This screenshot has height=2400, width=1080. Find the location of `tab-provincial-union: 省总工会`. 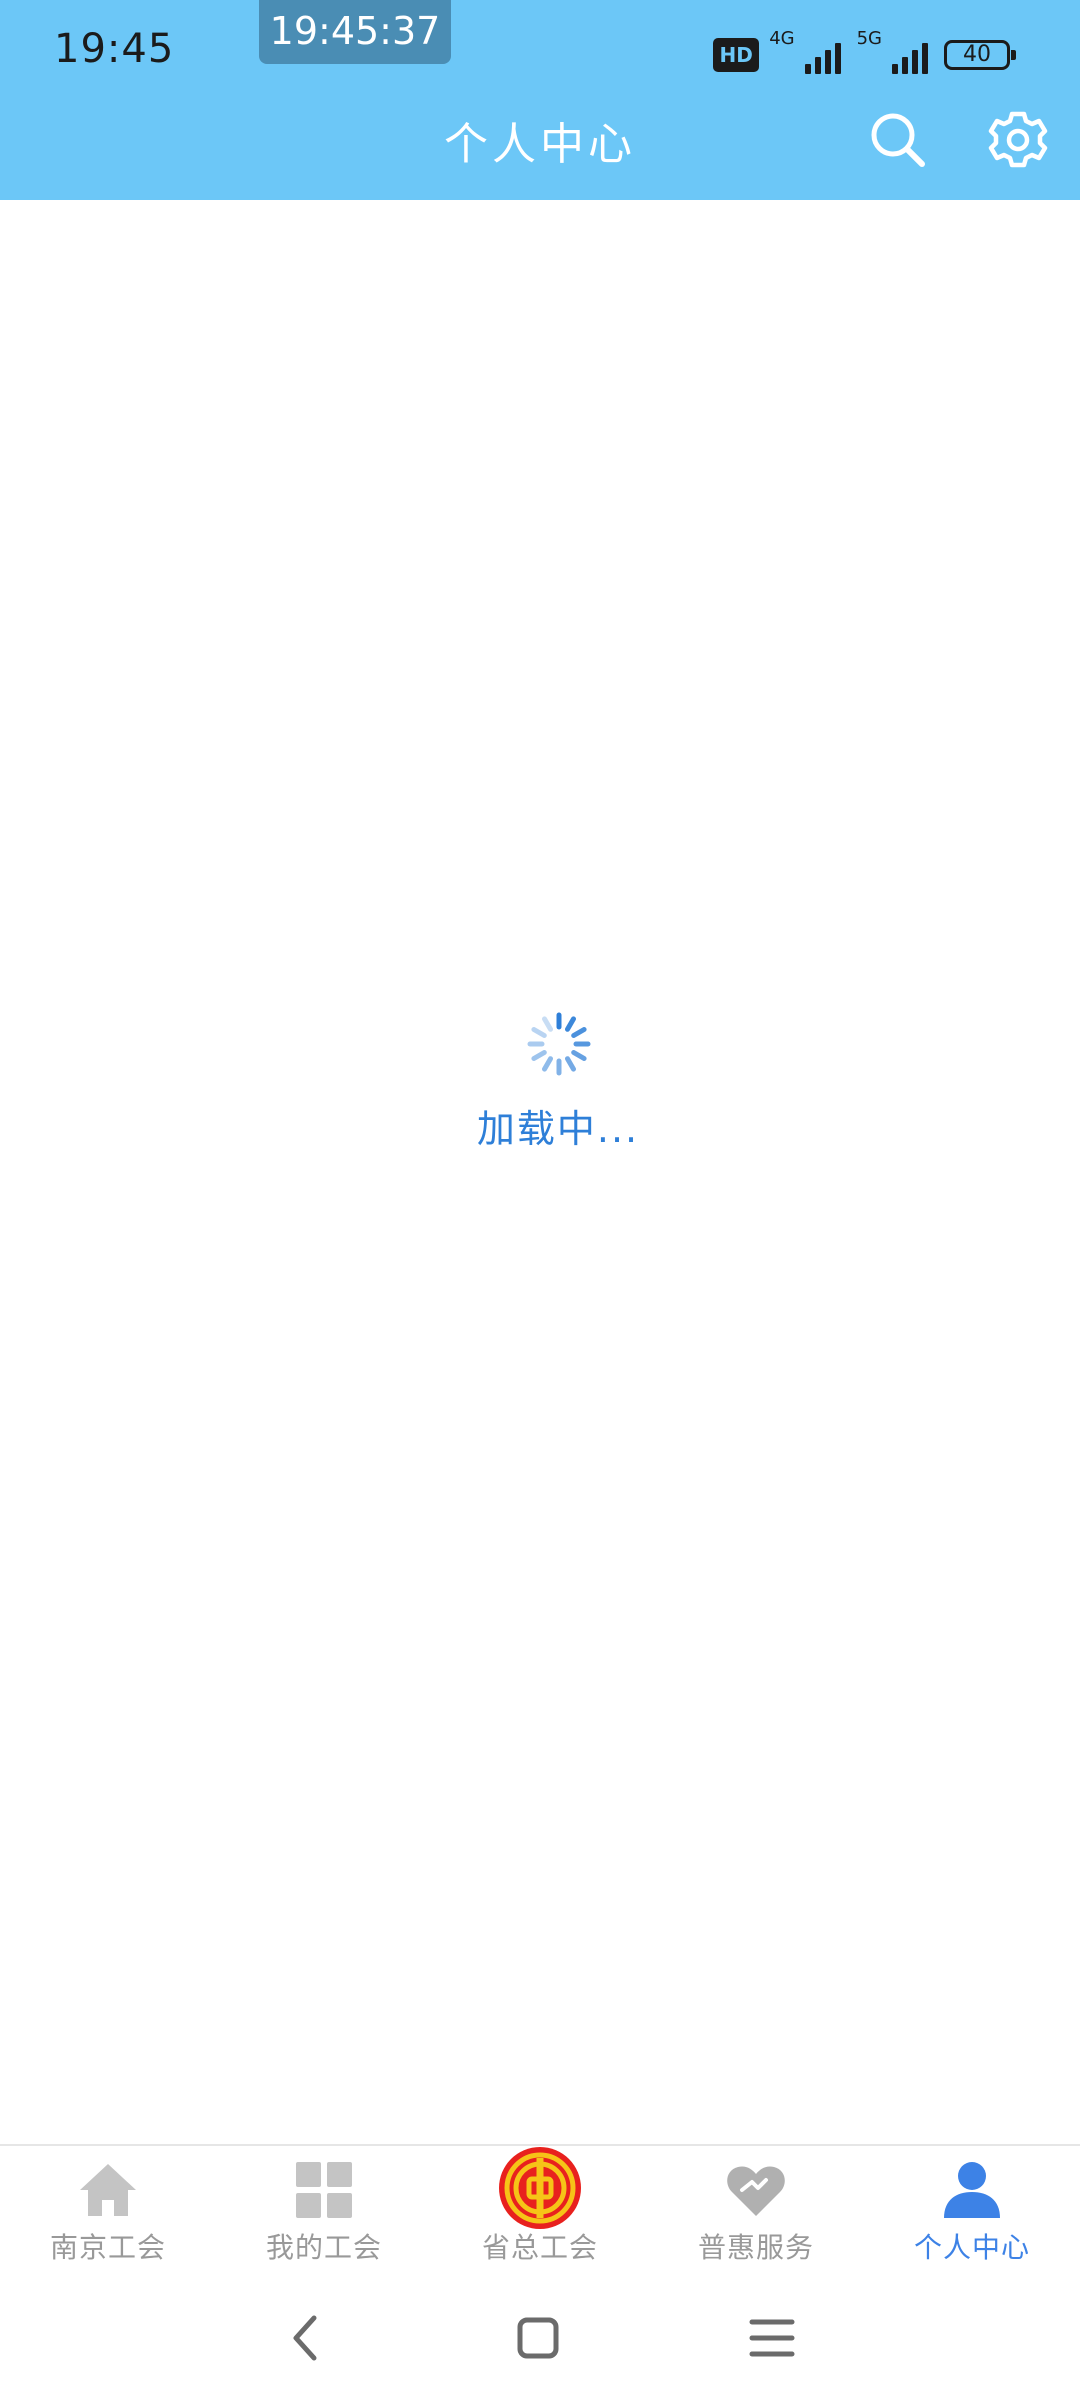

tab-provincial-union: 省总工会 is located at coordinates (540, 2210).